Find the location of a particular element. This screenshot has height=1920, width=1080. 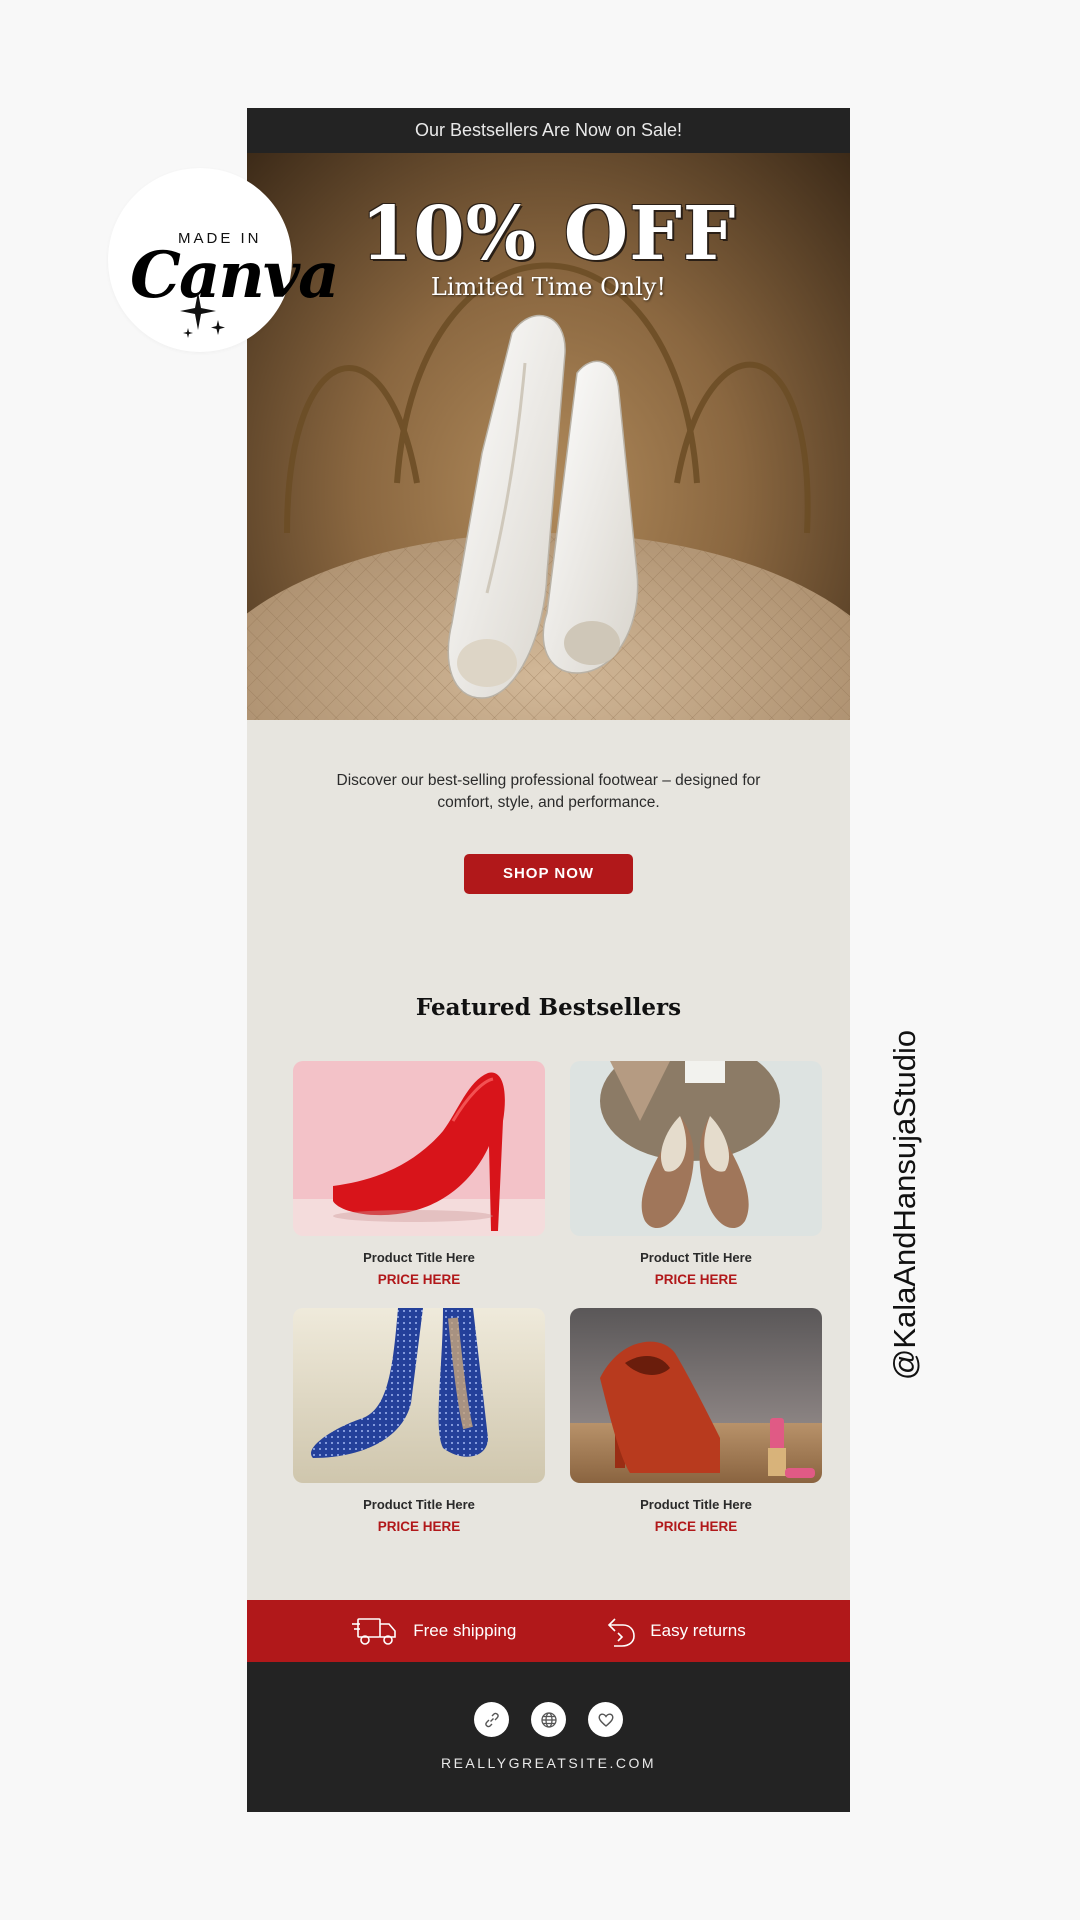

social-icons is located at coordinates (548, 1719).